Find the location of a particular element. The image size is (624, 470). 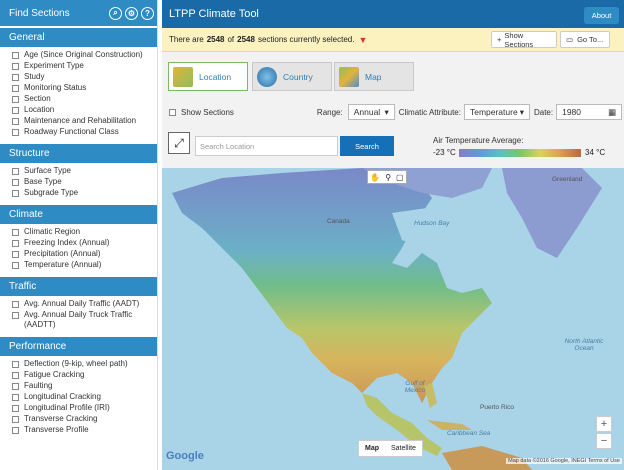

pan-hand-icon: ✋ is located at coordinates (375, 177).